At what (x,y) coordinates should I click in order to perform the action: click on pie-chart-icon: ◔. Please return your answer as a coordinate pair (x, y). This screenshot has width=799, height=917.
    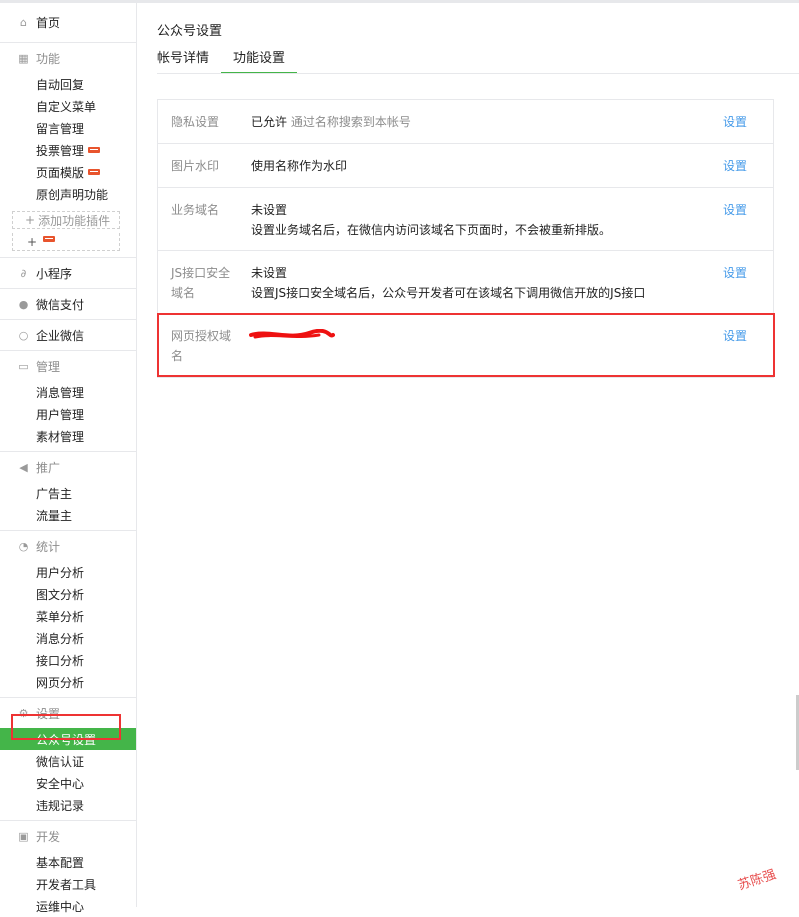
    Looking at the image, I should click on (23, 546).